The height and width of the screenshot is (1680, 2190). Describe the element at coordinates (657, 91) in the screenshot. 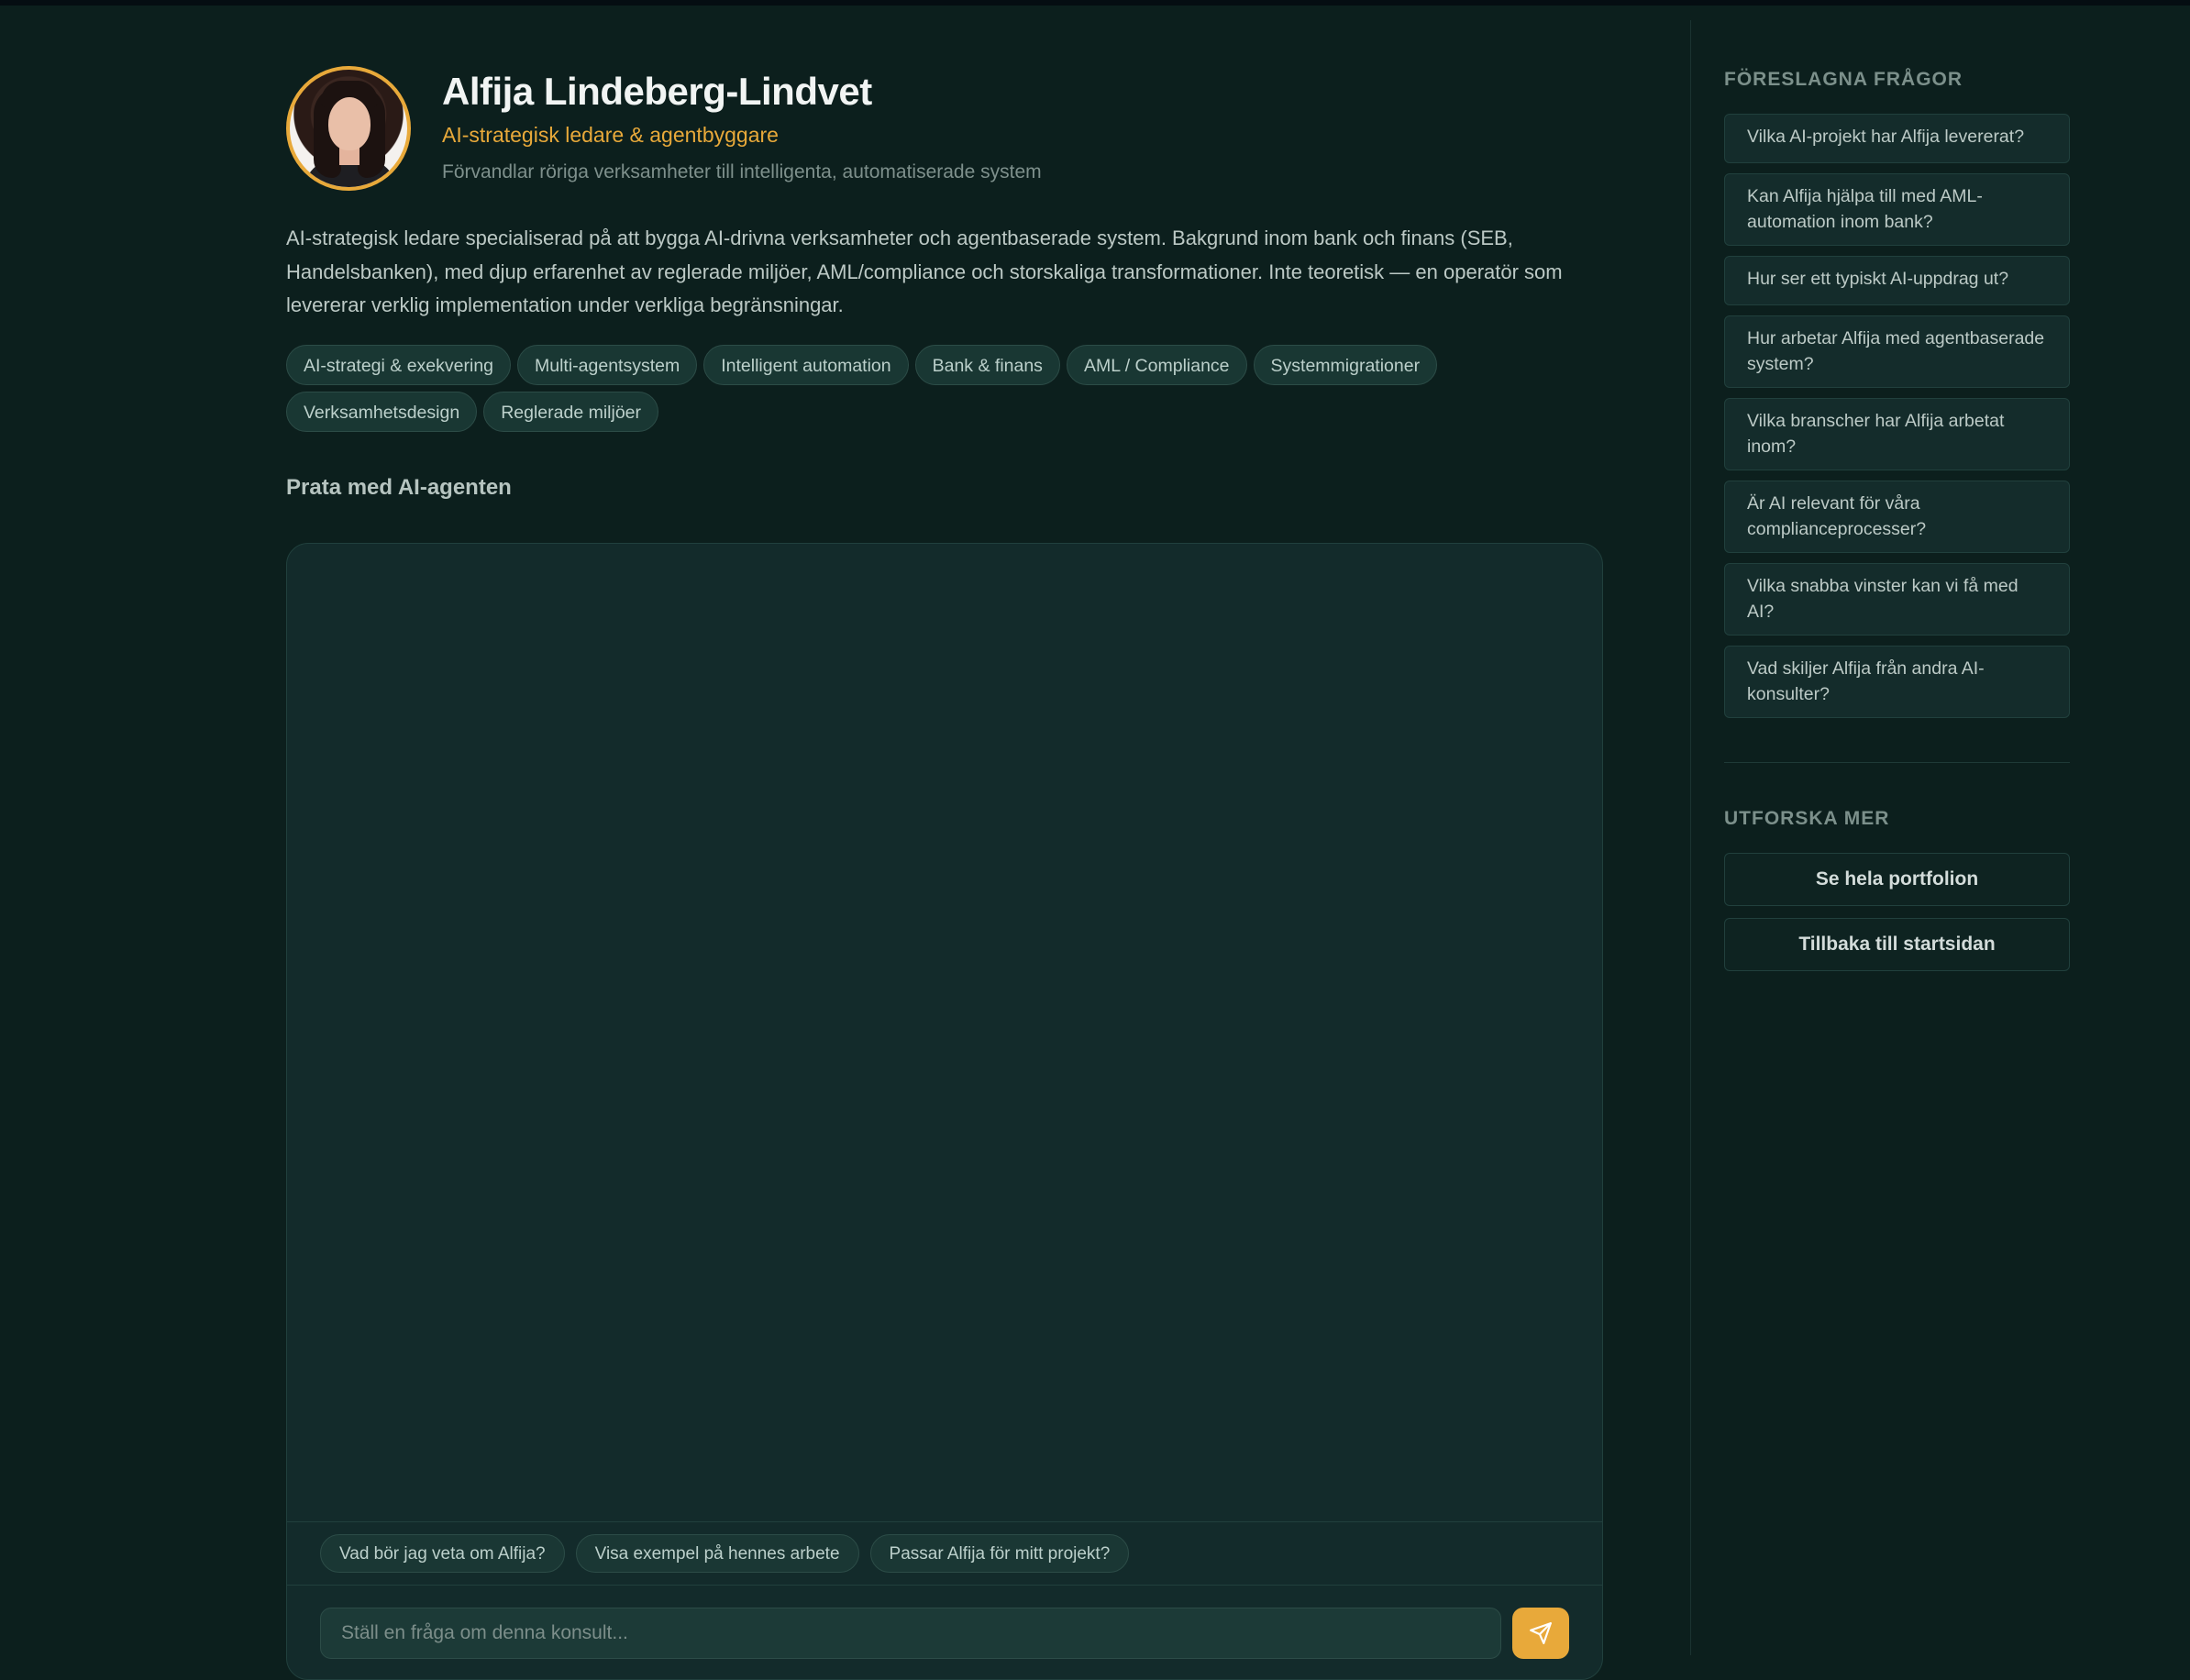

I see `profile-name: Alfija Lindeberg-Lindvet` at that location.